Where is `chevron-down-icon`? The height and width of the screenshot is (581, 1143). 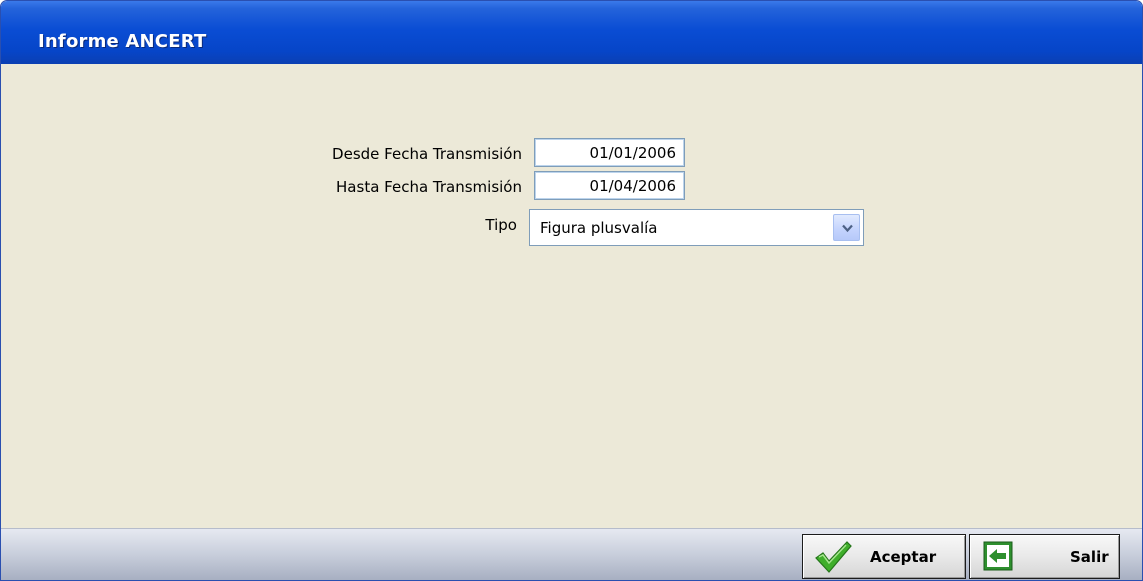 chevron-down-icon is located at coordinates (847, 228).